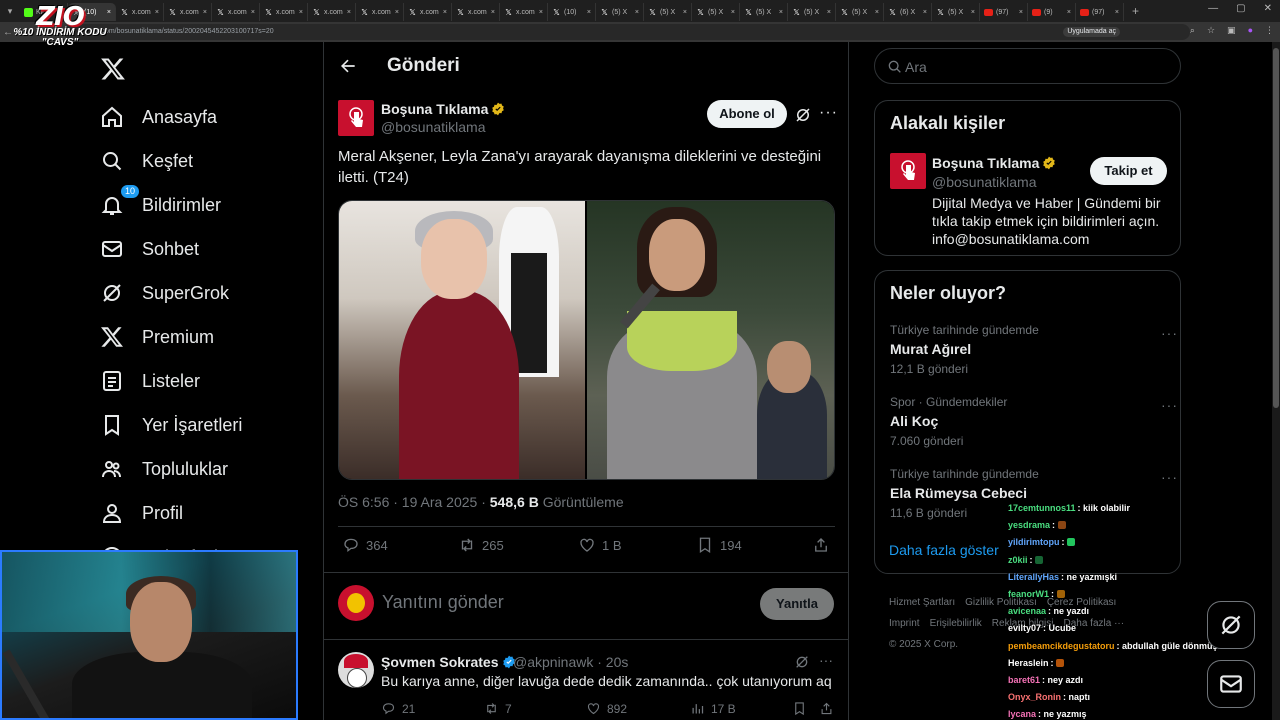 This screenshot has width=1280, height=720. What do you see at coordinates (1240, 8) in the screenshot?
I see `maximize-icon: ▢` at bounding box center [1240, 8].